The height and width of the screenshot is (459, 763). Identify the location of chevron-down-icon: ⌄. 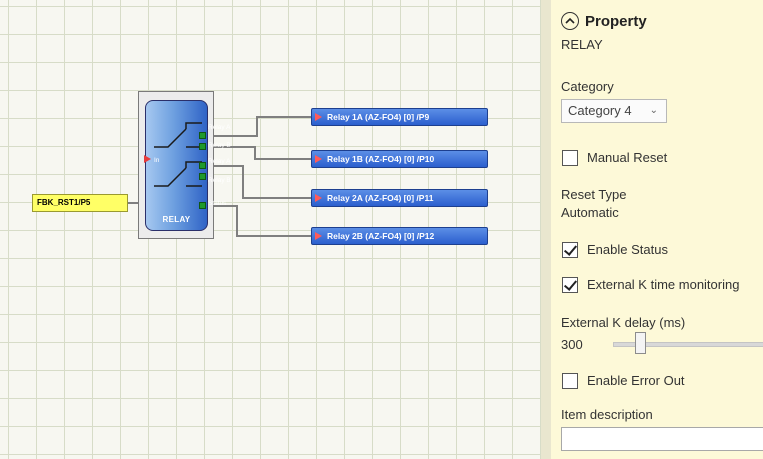
(653, 110).